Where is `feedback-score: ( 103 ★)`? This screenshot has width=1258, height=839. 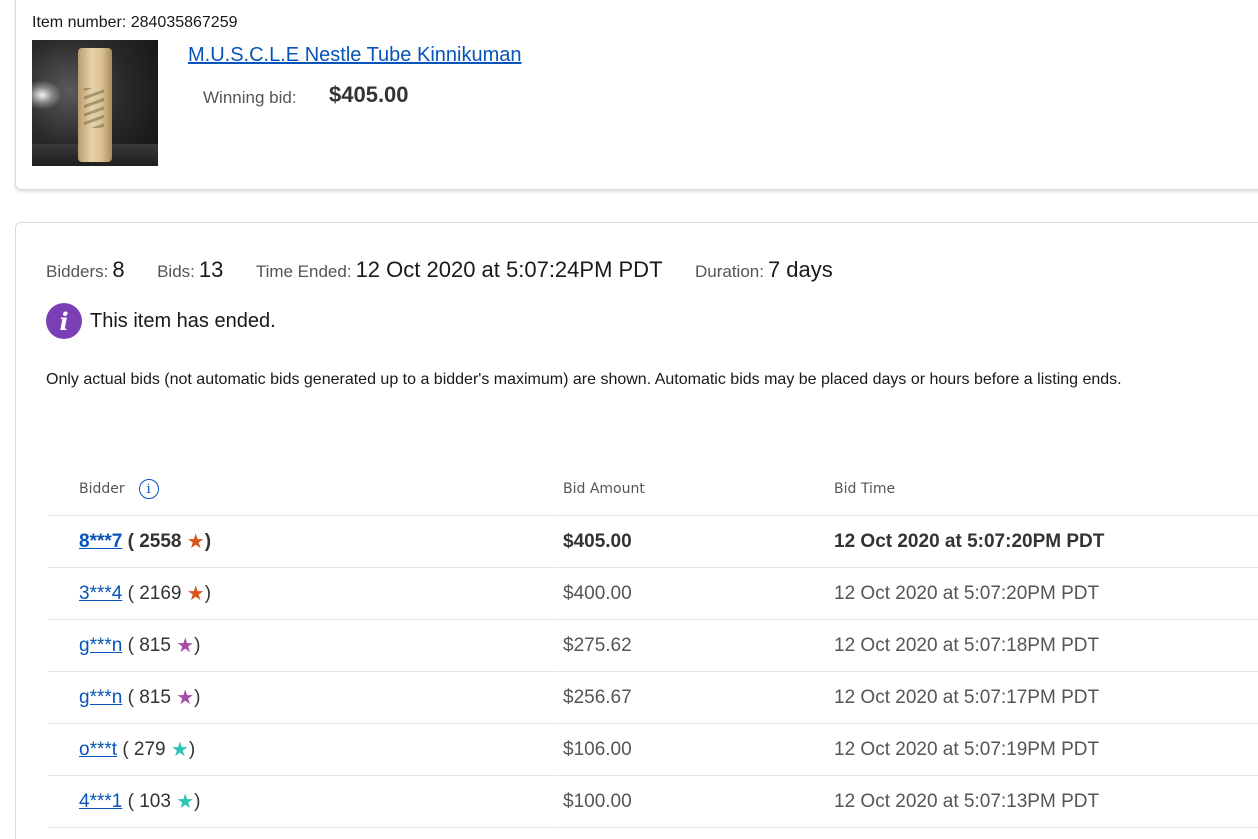 feedback-score: ( 103 ★) is located at coordinates (164, 802).